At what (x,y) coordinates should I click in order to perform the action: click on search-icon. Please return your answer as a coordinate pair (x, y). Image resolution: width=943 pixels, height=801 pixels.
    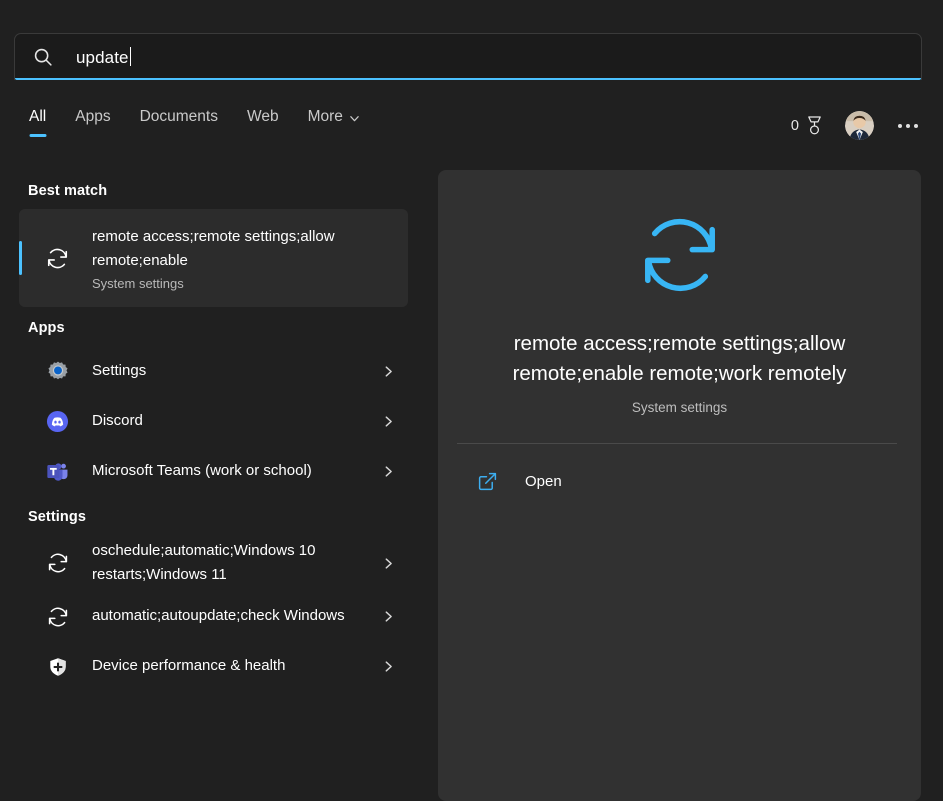
    Looking at the image, I should click on (43, 57).